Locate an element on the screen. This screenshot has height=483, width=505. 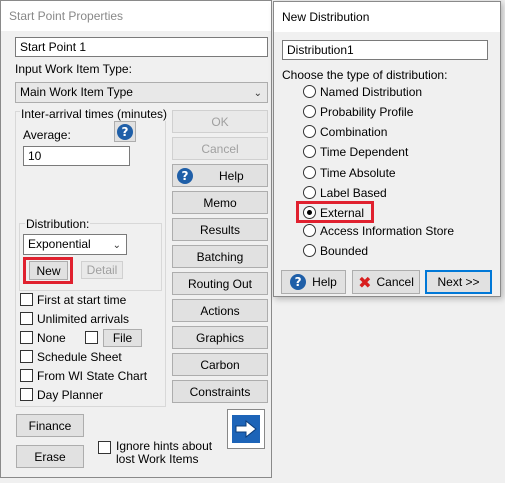
option-access-information-store: Access Information Store is located at coordinates (387, 231).